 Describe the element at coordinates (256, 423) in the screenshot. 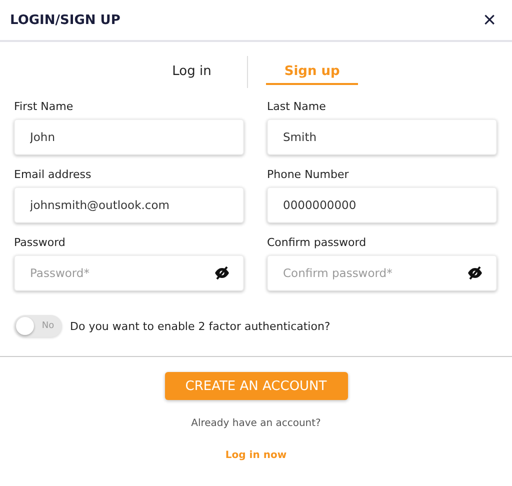

I see `account-prompt: Already have an account?` at that location.